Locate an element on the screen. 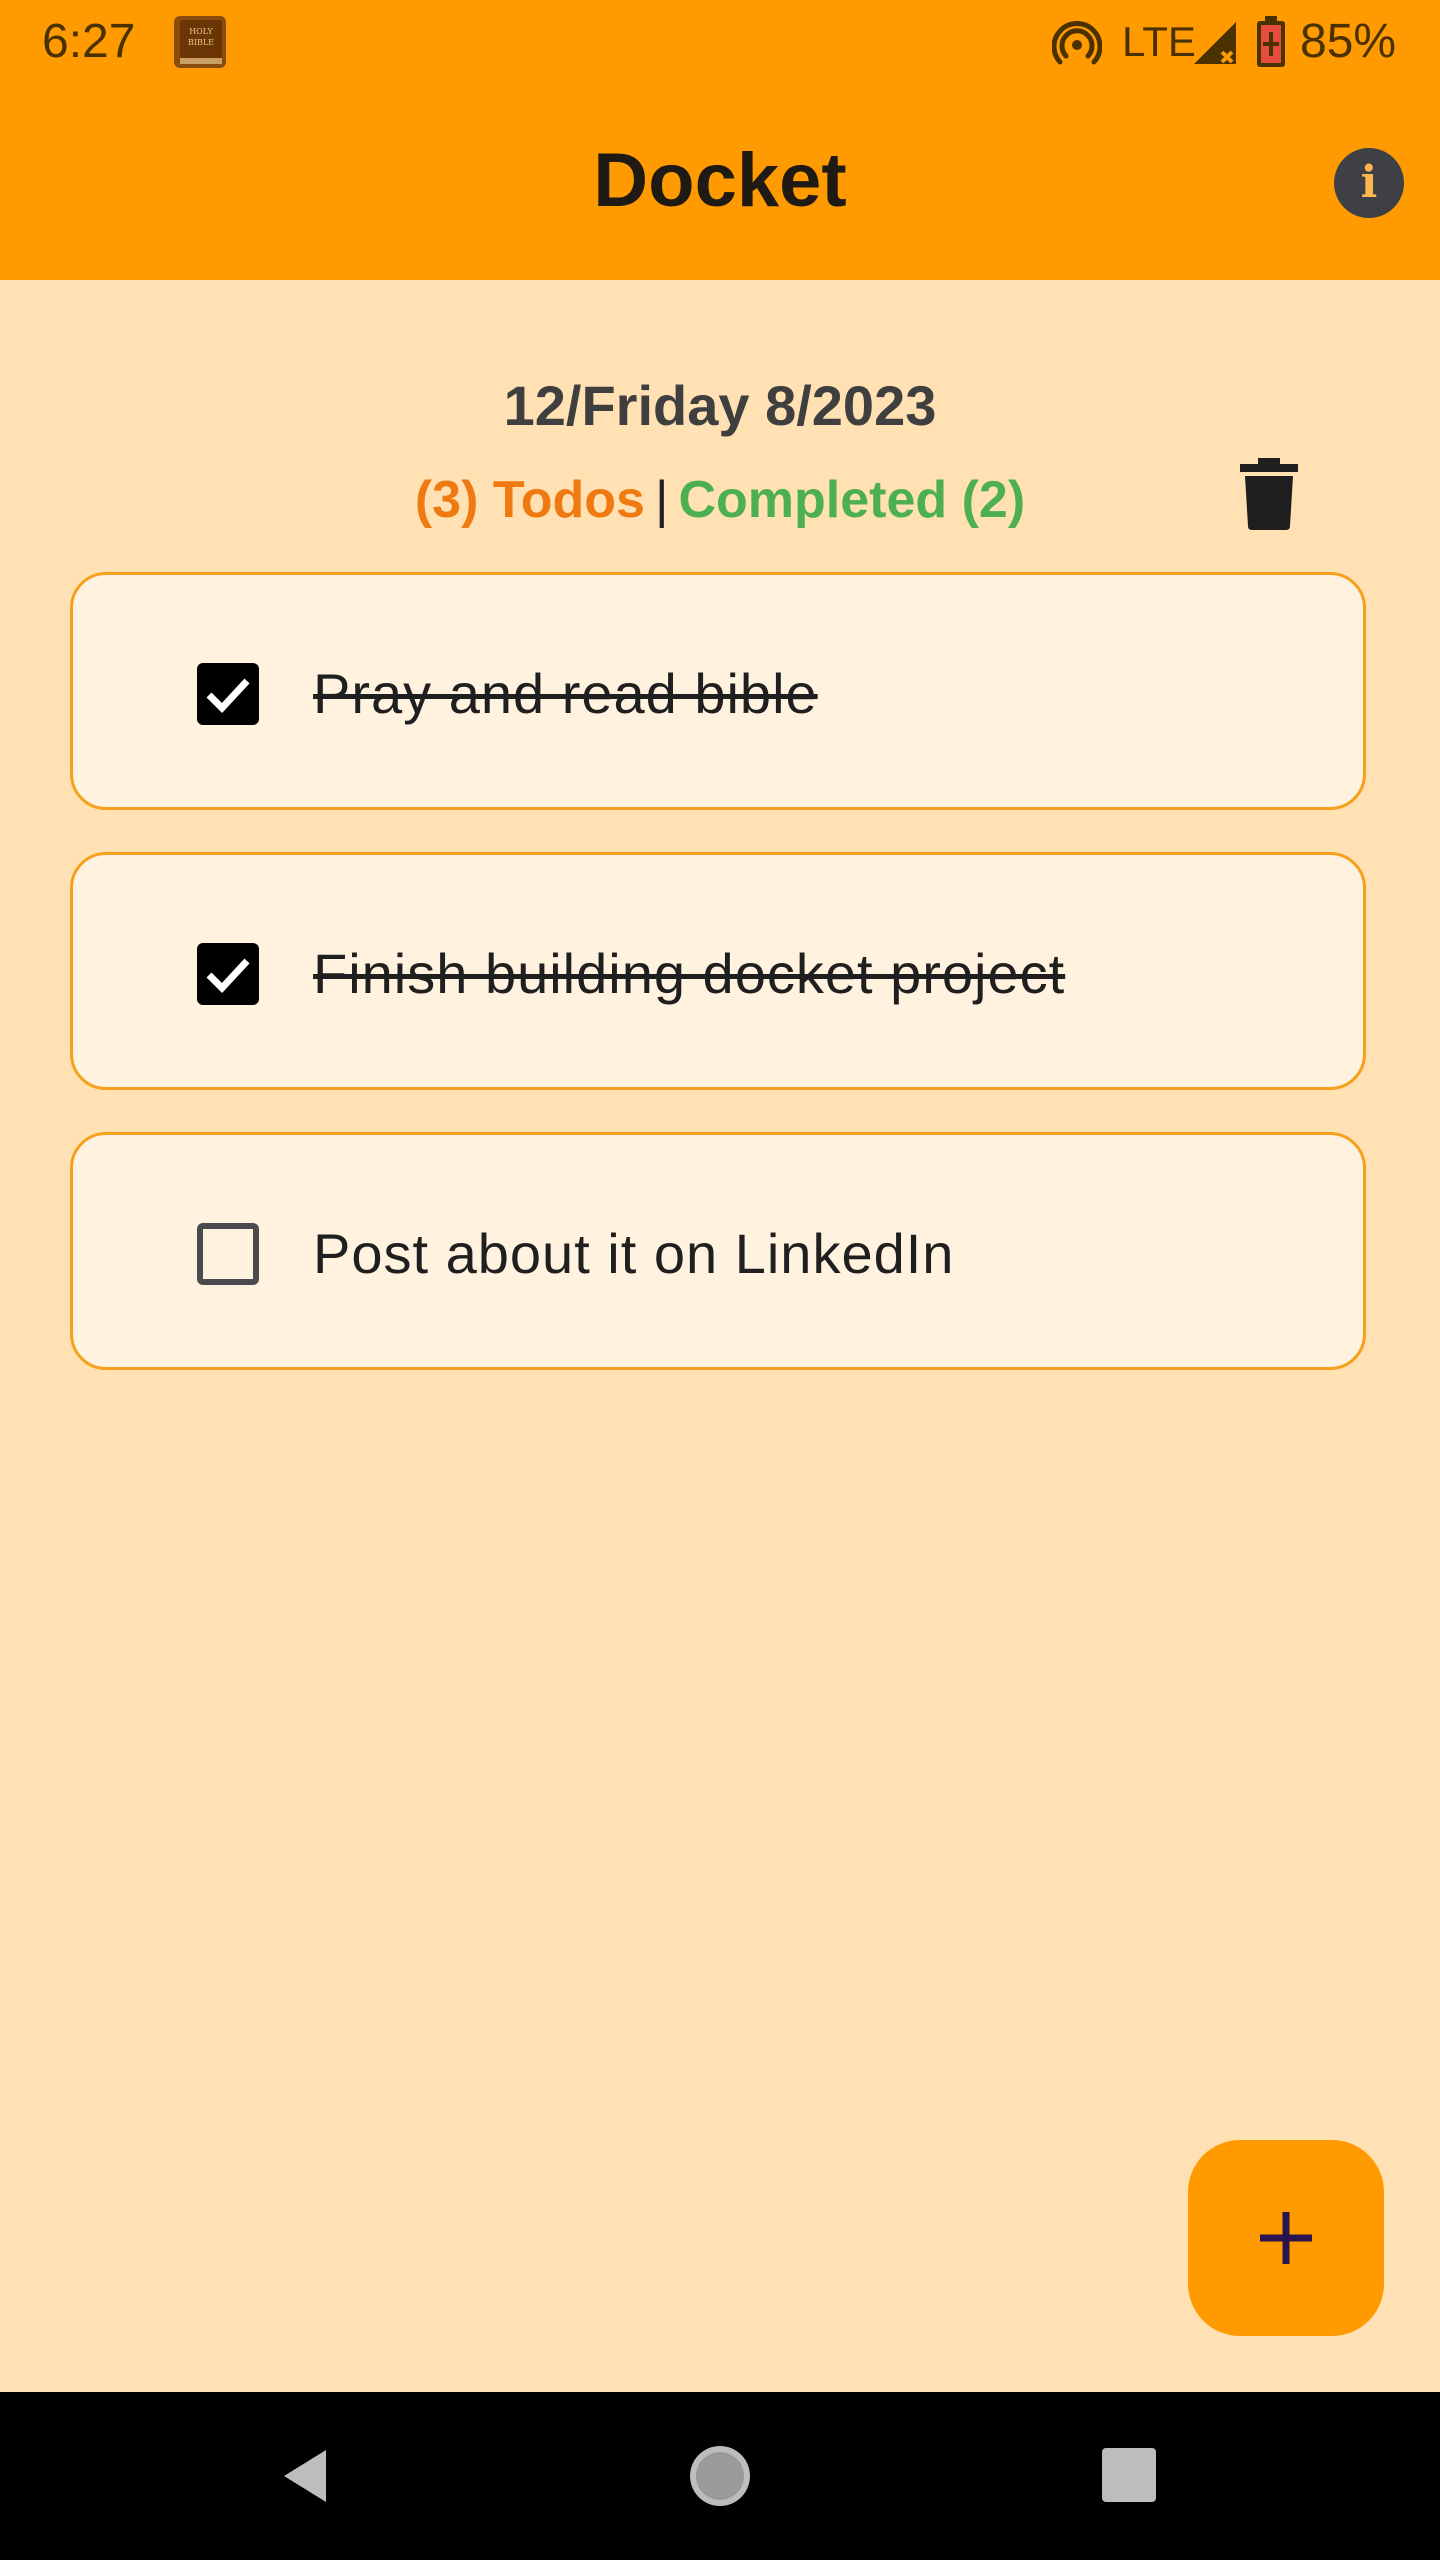 The image size is (1440, 2560). todo-text: Post about it on LinkedIn is located at coordinates (634, 1253).